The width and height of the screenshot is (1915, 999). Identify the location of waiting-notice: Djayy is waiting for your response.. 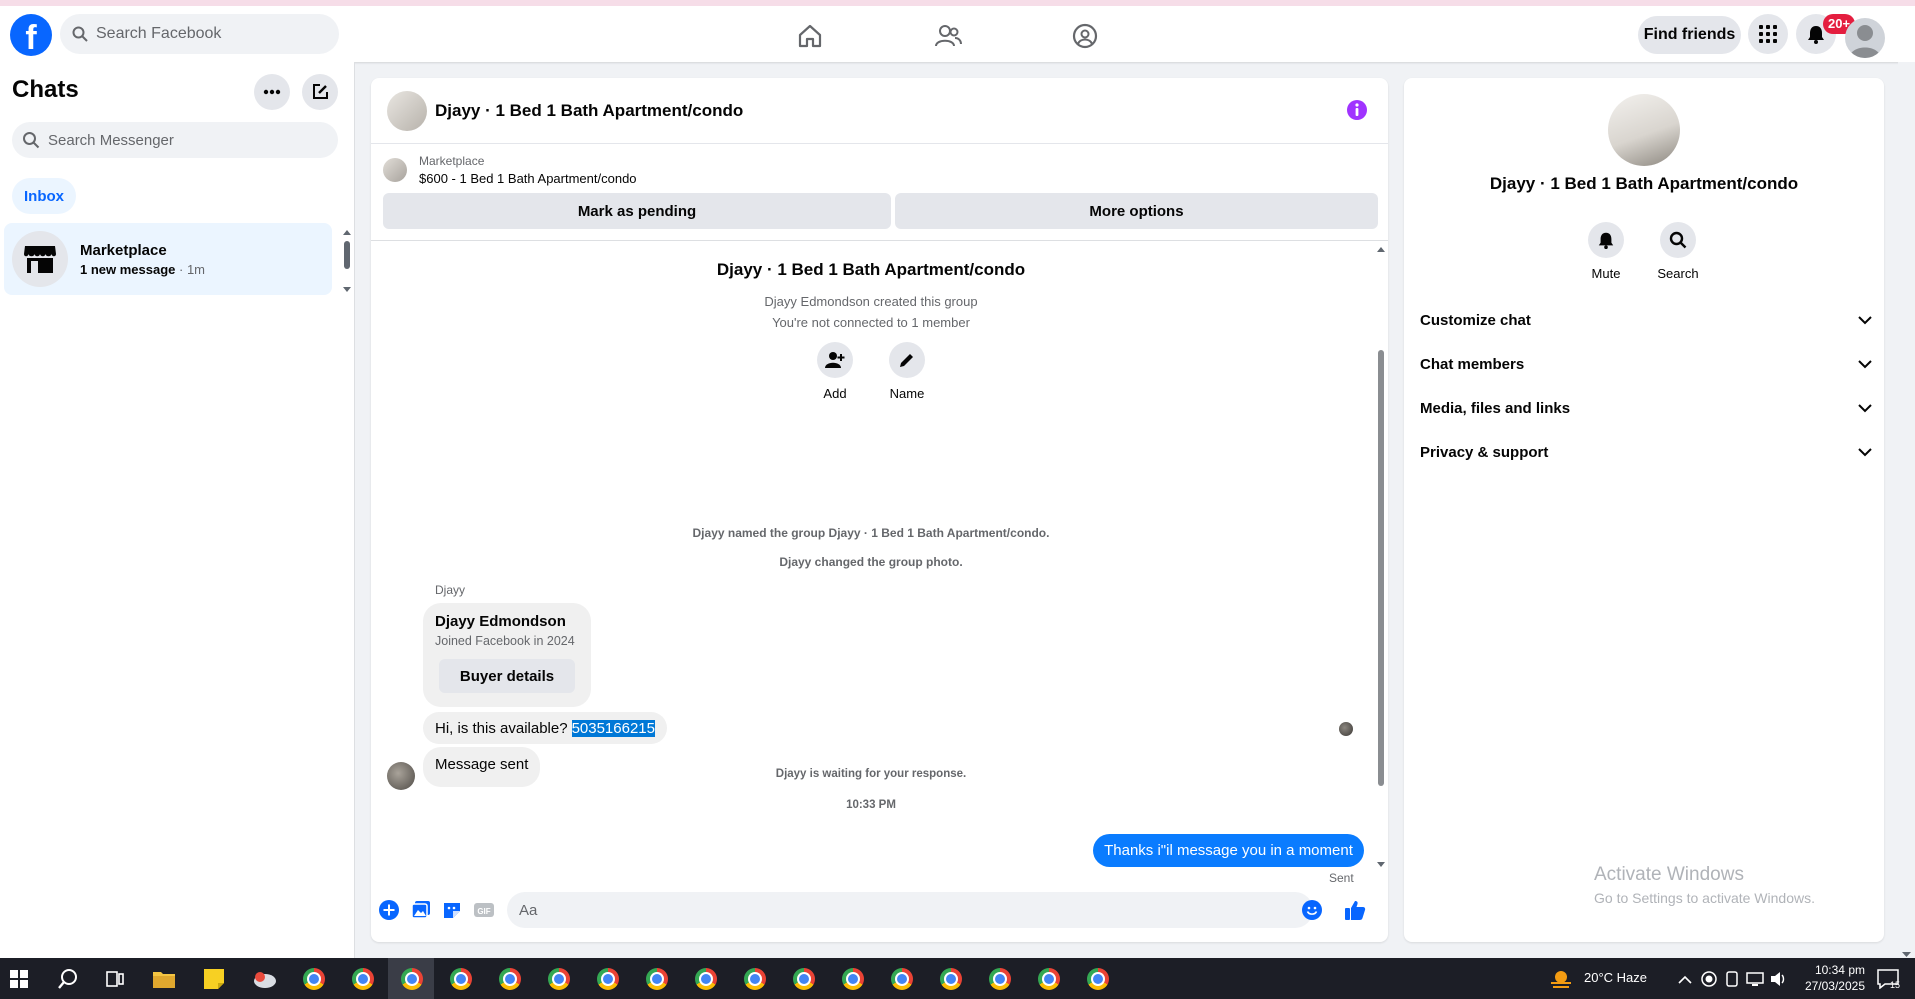
(871, 774).